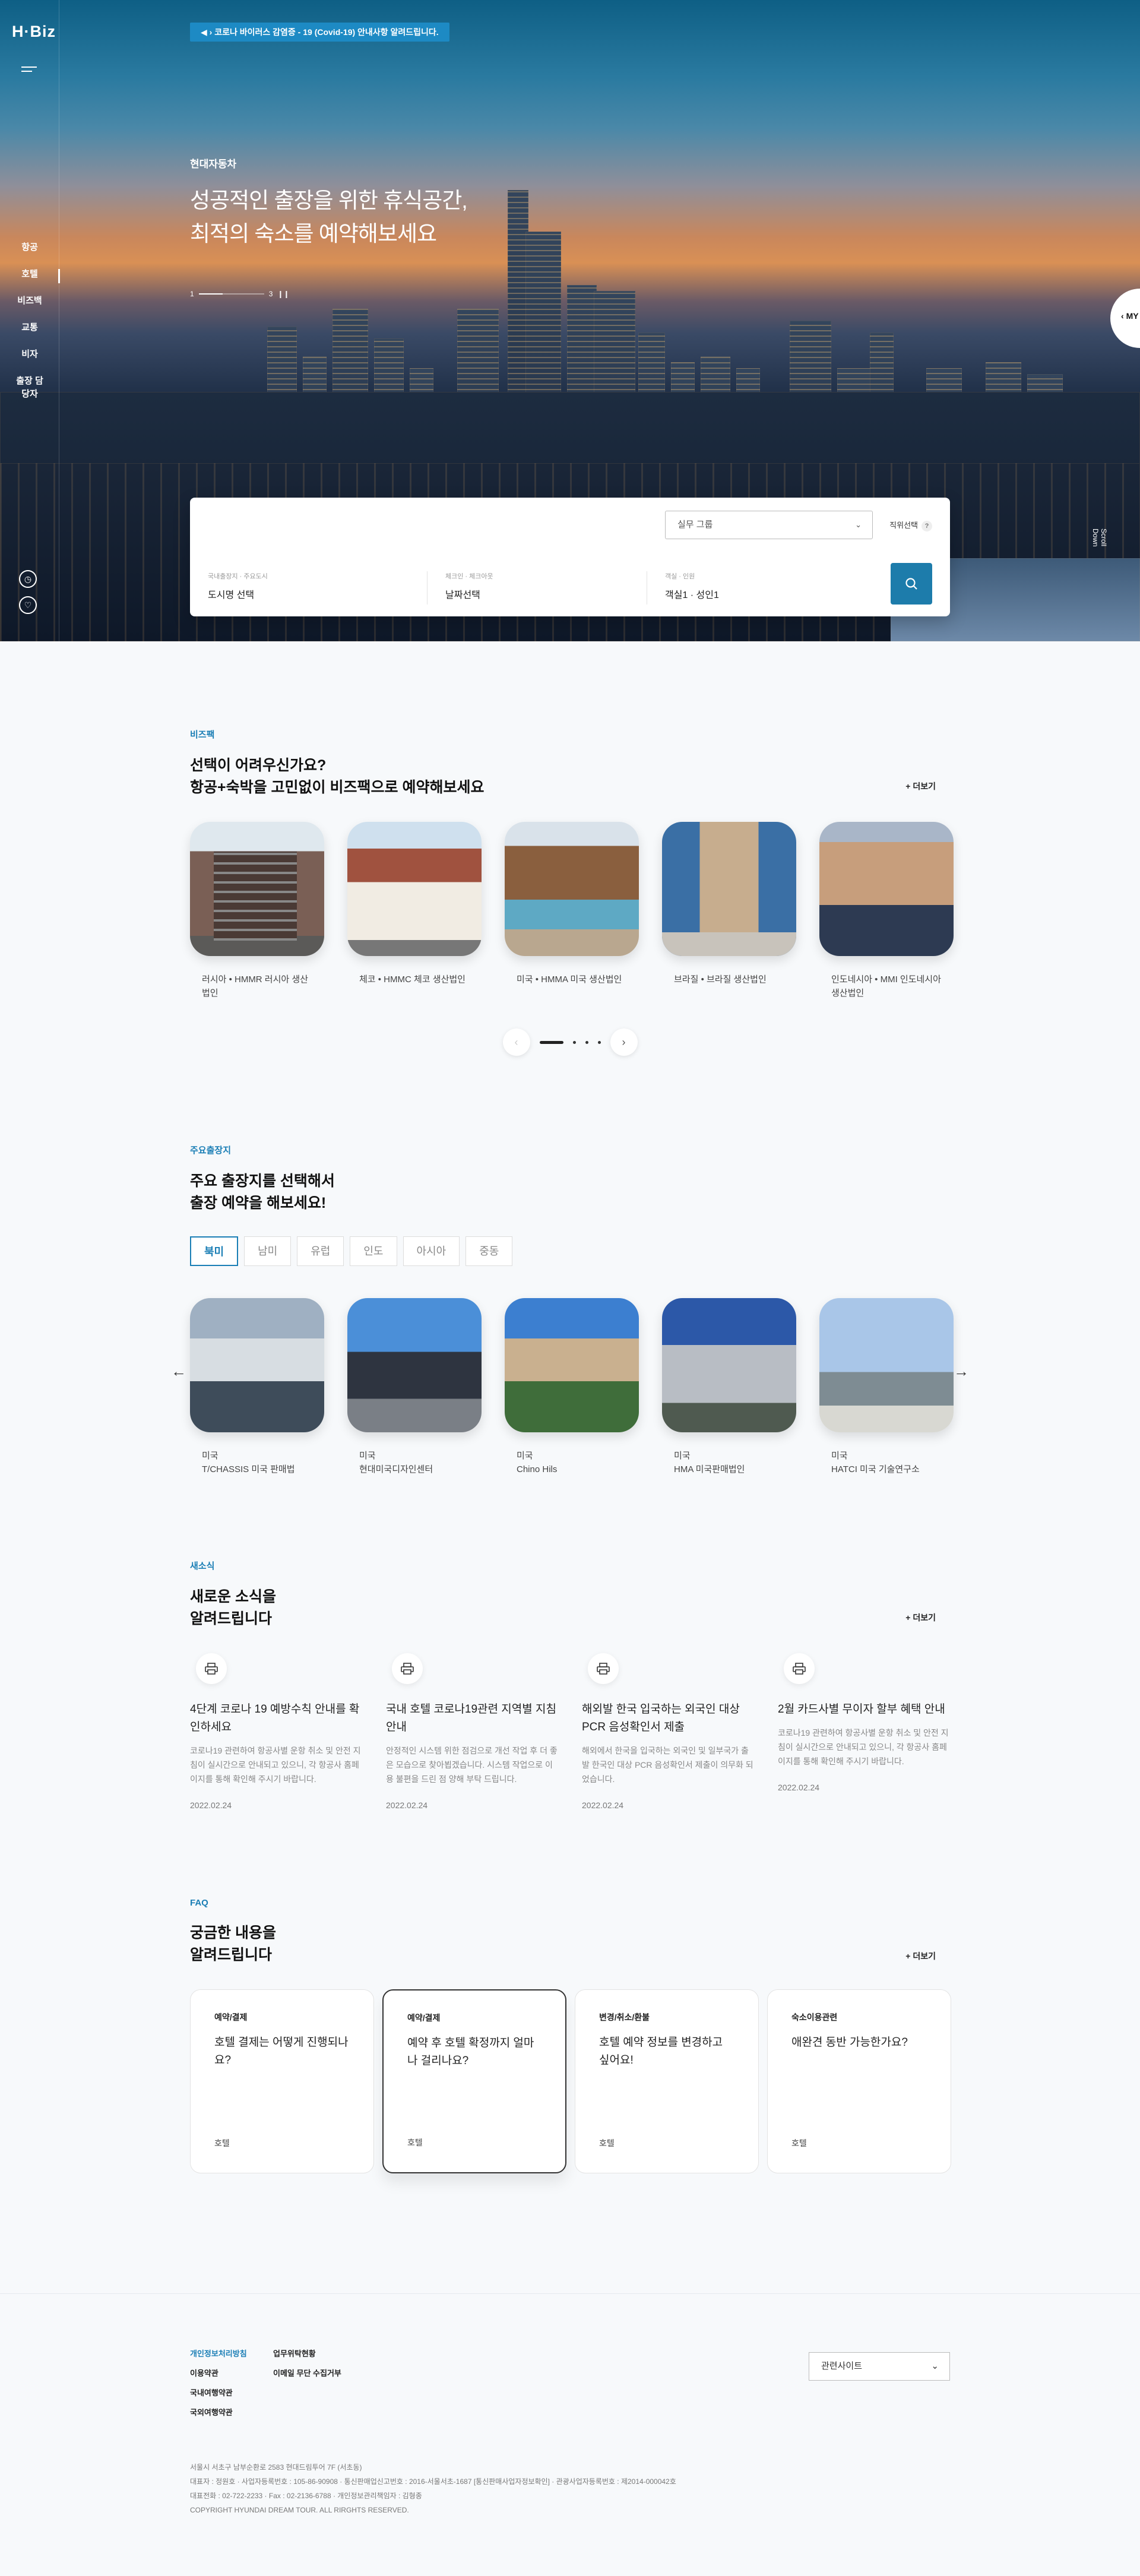 Image resolution: width=1140 pixels, height=2576 pixels. I want to click on logo: H·Biz, so click(34, 32).